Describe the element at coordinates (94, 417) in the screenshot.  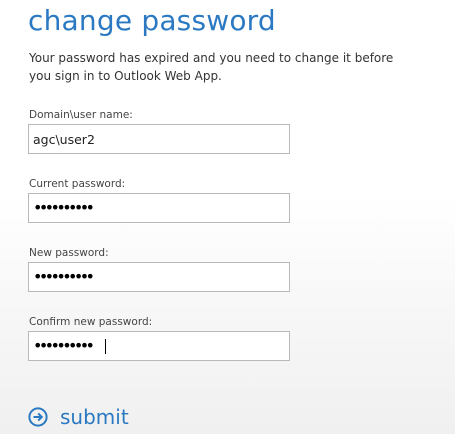
I see `submit-label: submit` at that location.